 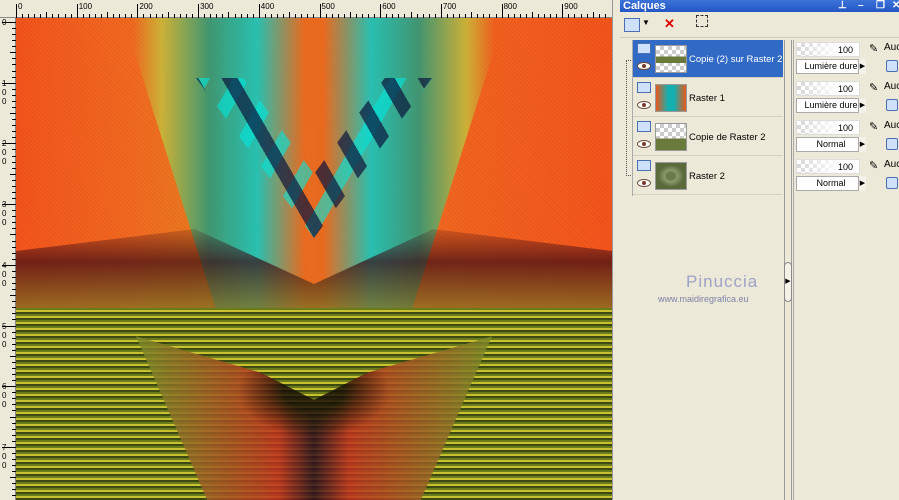 What do you see at coordinates (842, 6) in the screenshot?
I see `pin-icon: ⊥` at bounding box center [842, 6].